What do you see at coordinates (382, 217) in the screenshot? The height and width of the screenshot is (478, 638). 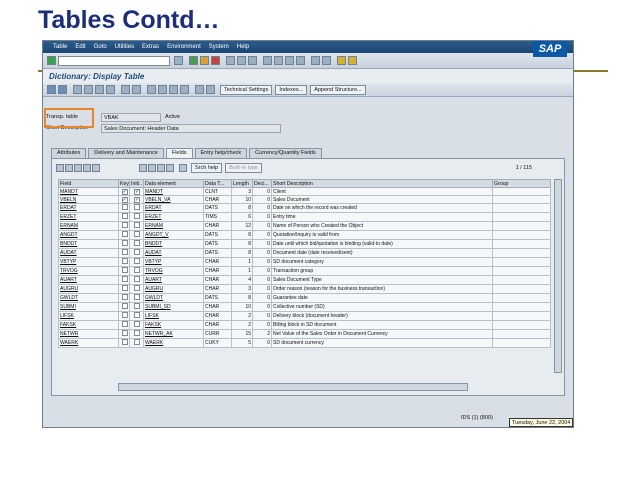 I see `short-description-cell: Entry time` at bounding box center [382, 217].